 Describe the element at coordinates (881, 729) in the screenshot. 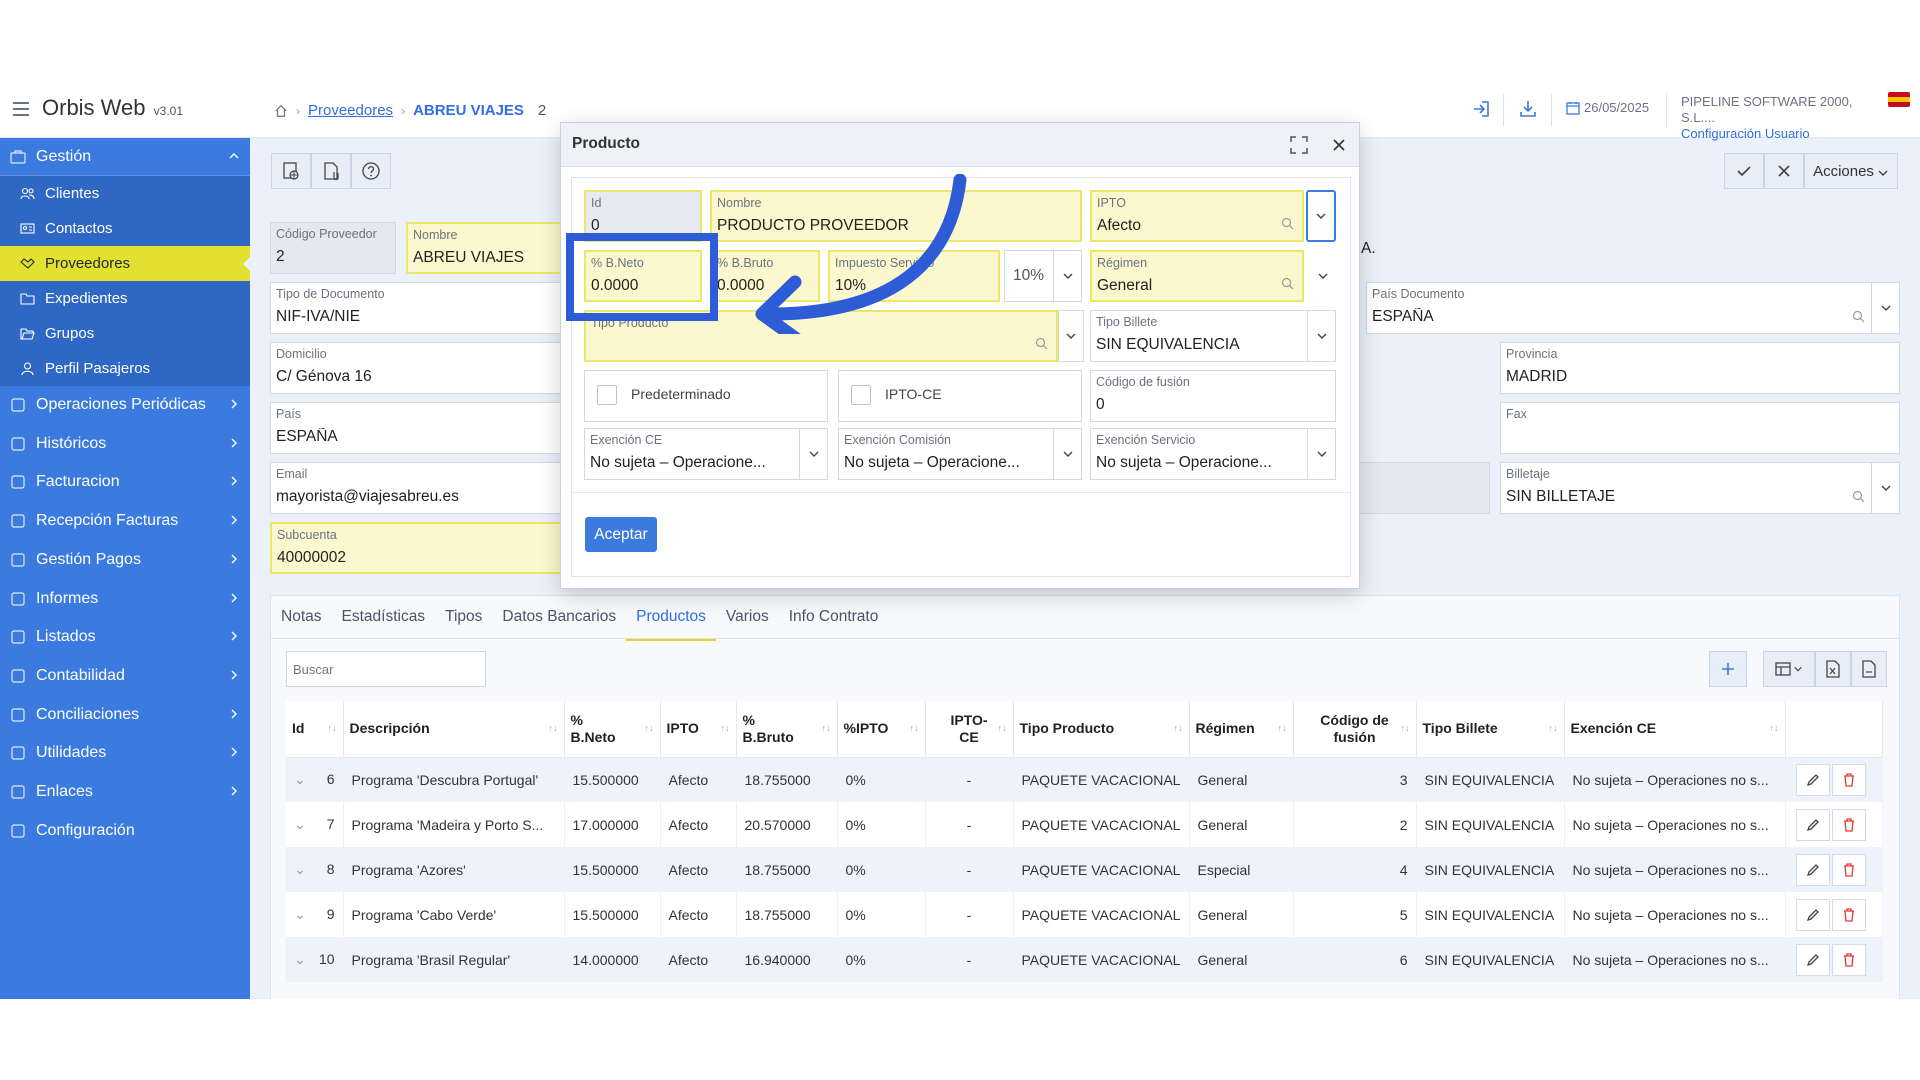

I see `column-header: %IPTO ↑↓` at that location.